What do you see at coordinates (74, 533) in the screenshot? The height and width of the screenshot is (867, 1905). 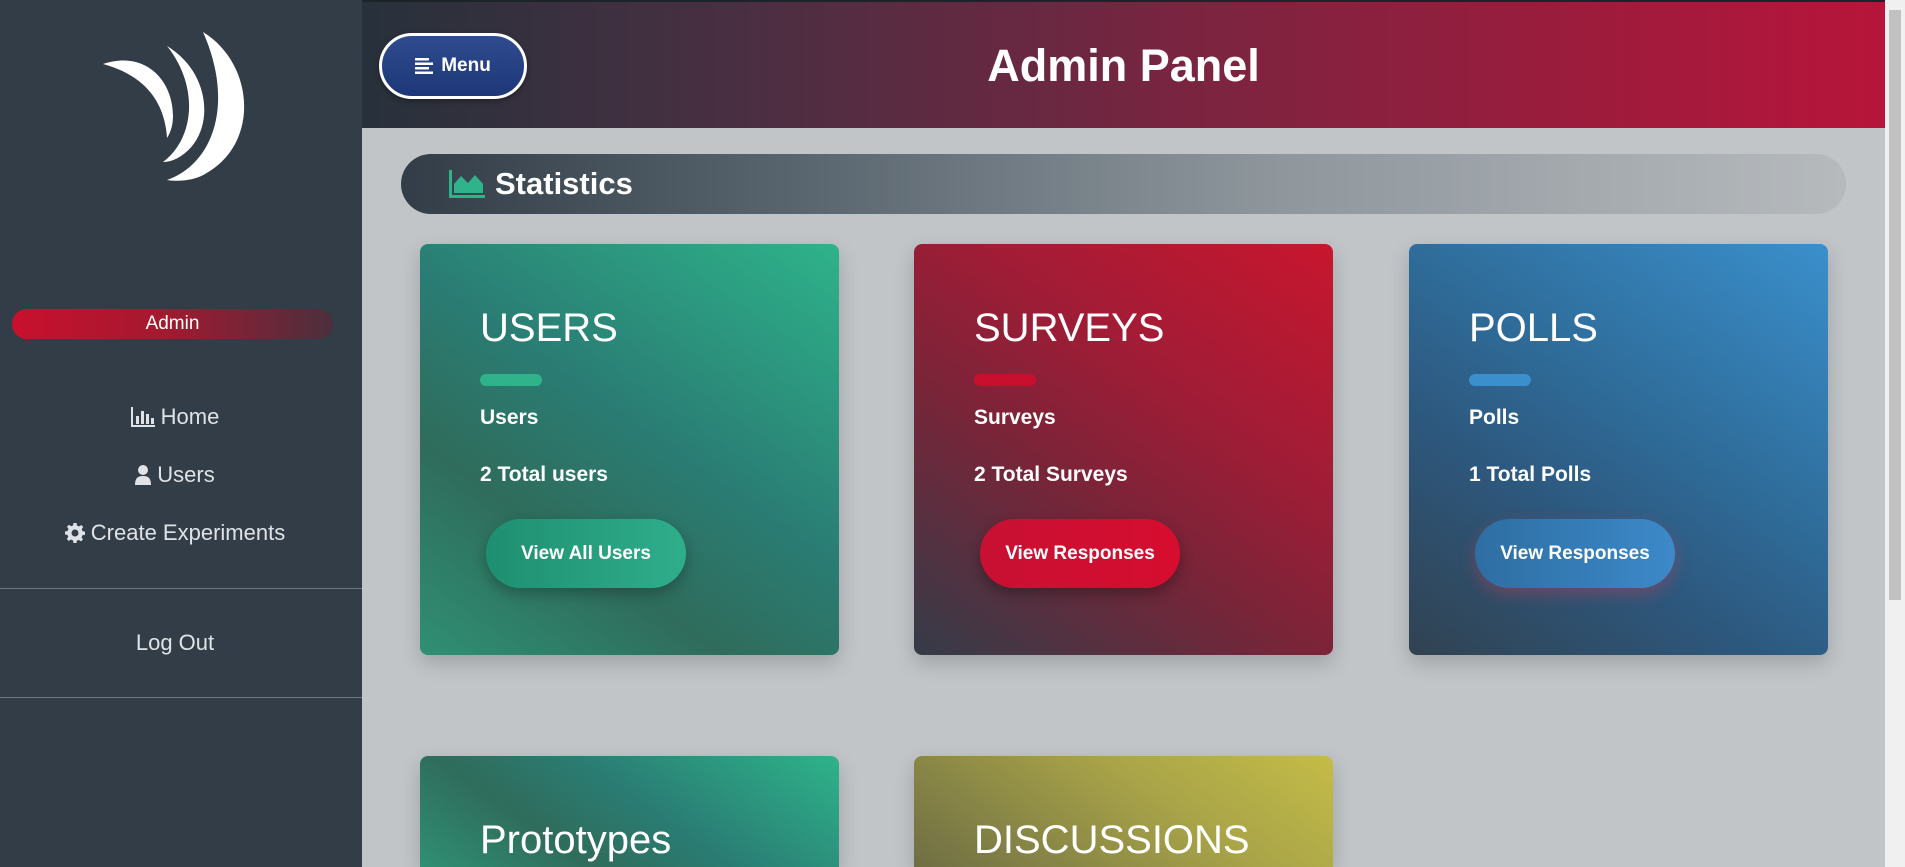 I see `gear-icon` at bounding box center [74, 533].